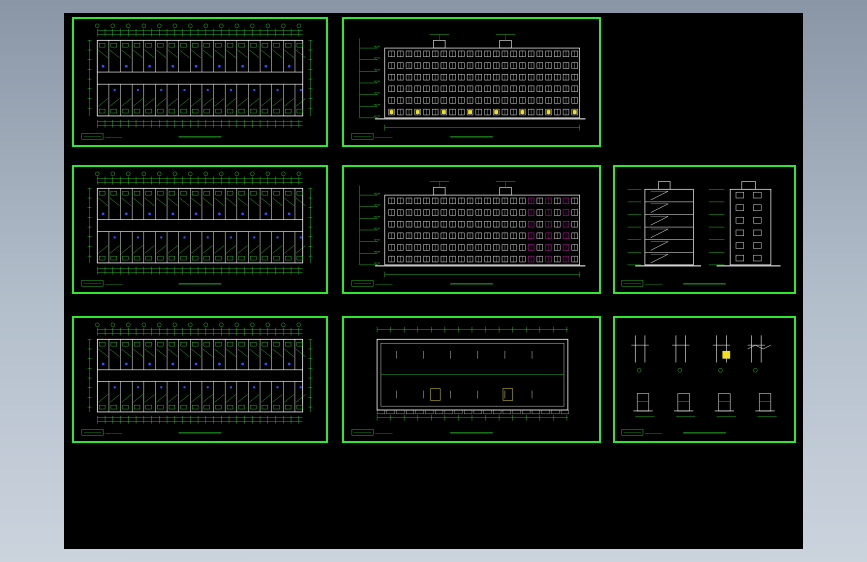 Image resolution: width=867 pixels, height=562 pixels. What do you see at coordinates (699, 385) in the screenshot?
I see `details-drawing` at bounding box center [699, 385].